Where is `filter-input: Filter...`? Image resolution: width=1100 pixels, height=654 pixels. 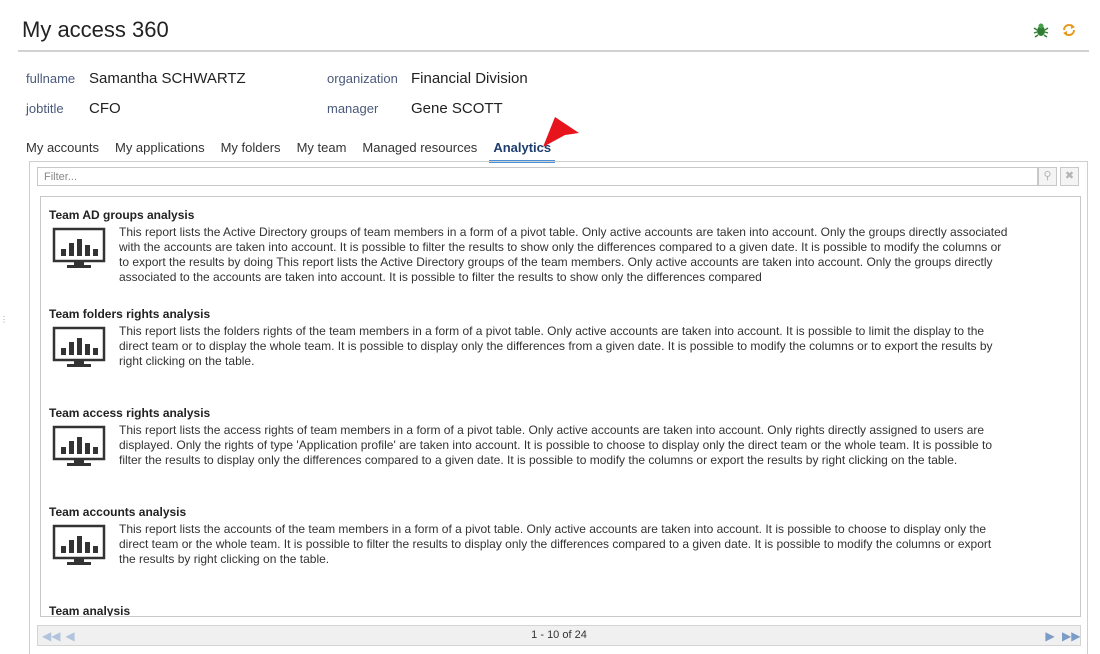
filter-input: Filter... is located at coordinates (537, 176).